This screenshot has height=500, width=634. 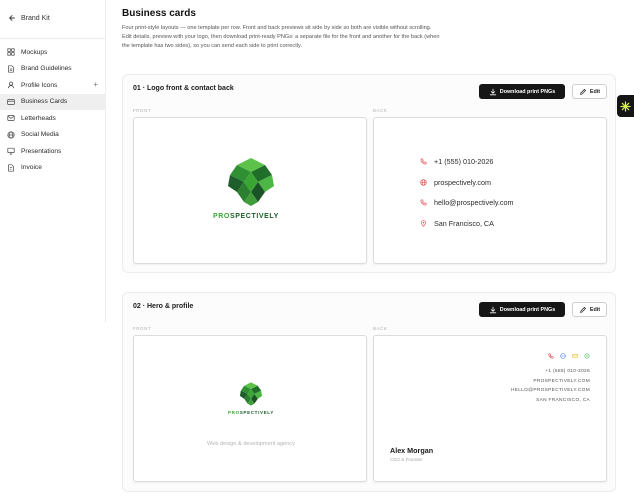 I want to click on person-name: Alex Morgan, so click(x=412, y=450).